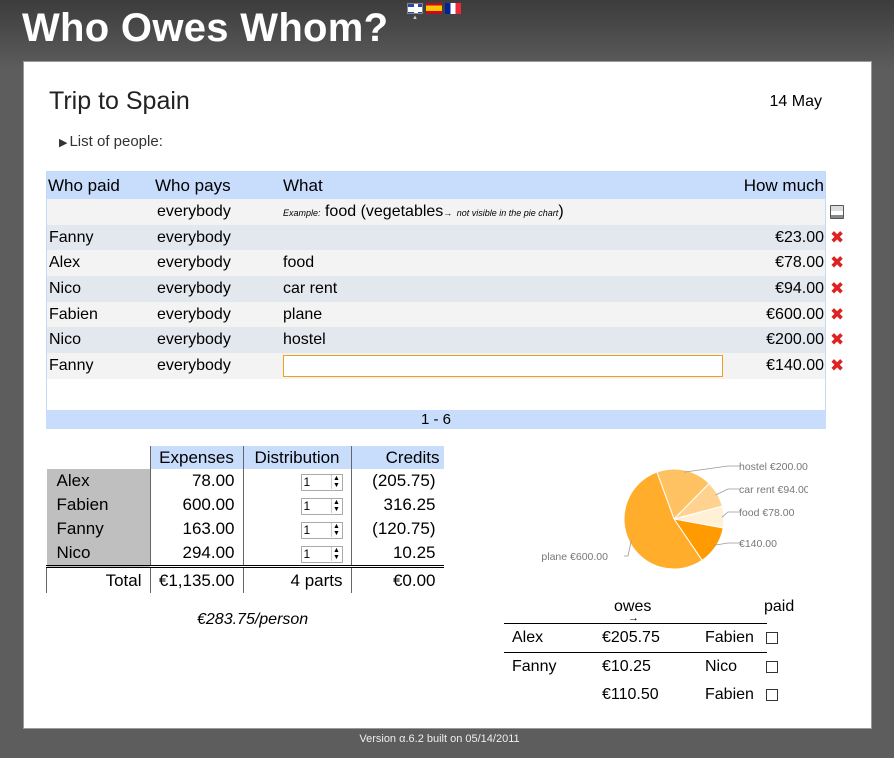 The image size is (894, 758). I want to click on col-distribution: Distribution, so click(296, 457).